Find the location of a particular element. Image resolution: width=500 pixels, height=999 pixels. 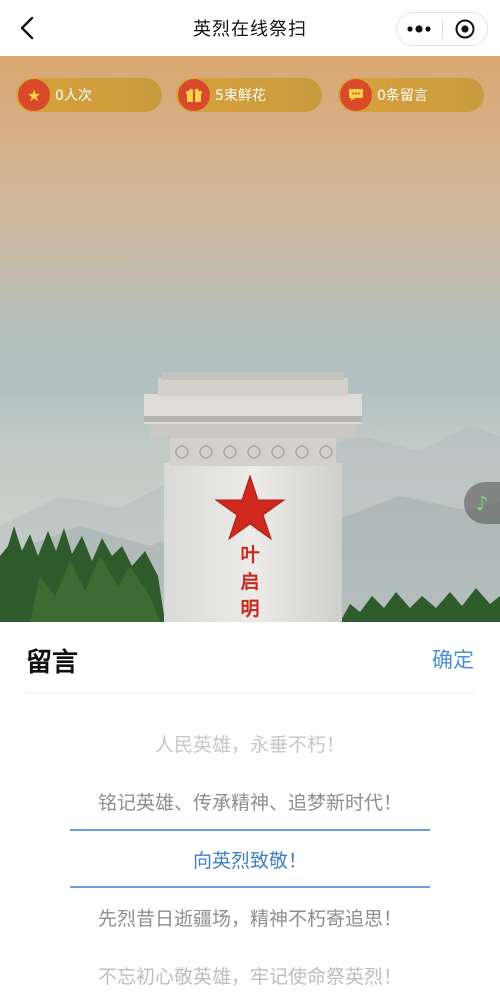

target-circle-icon is located at coordinates (465, 29).